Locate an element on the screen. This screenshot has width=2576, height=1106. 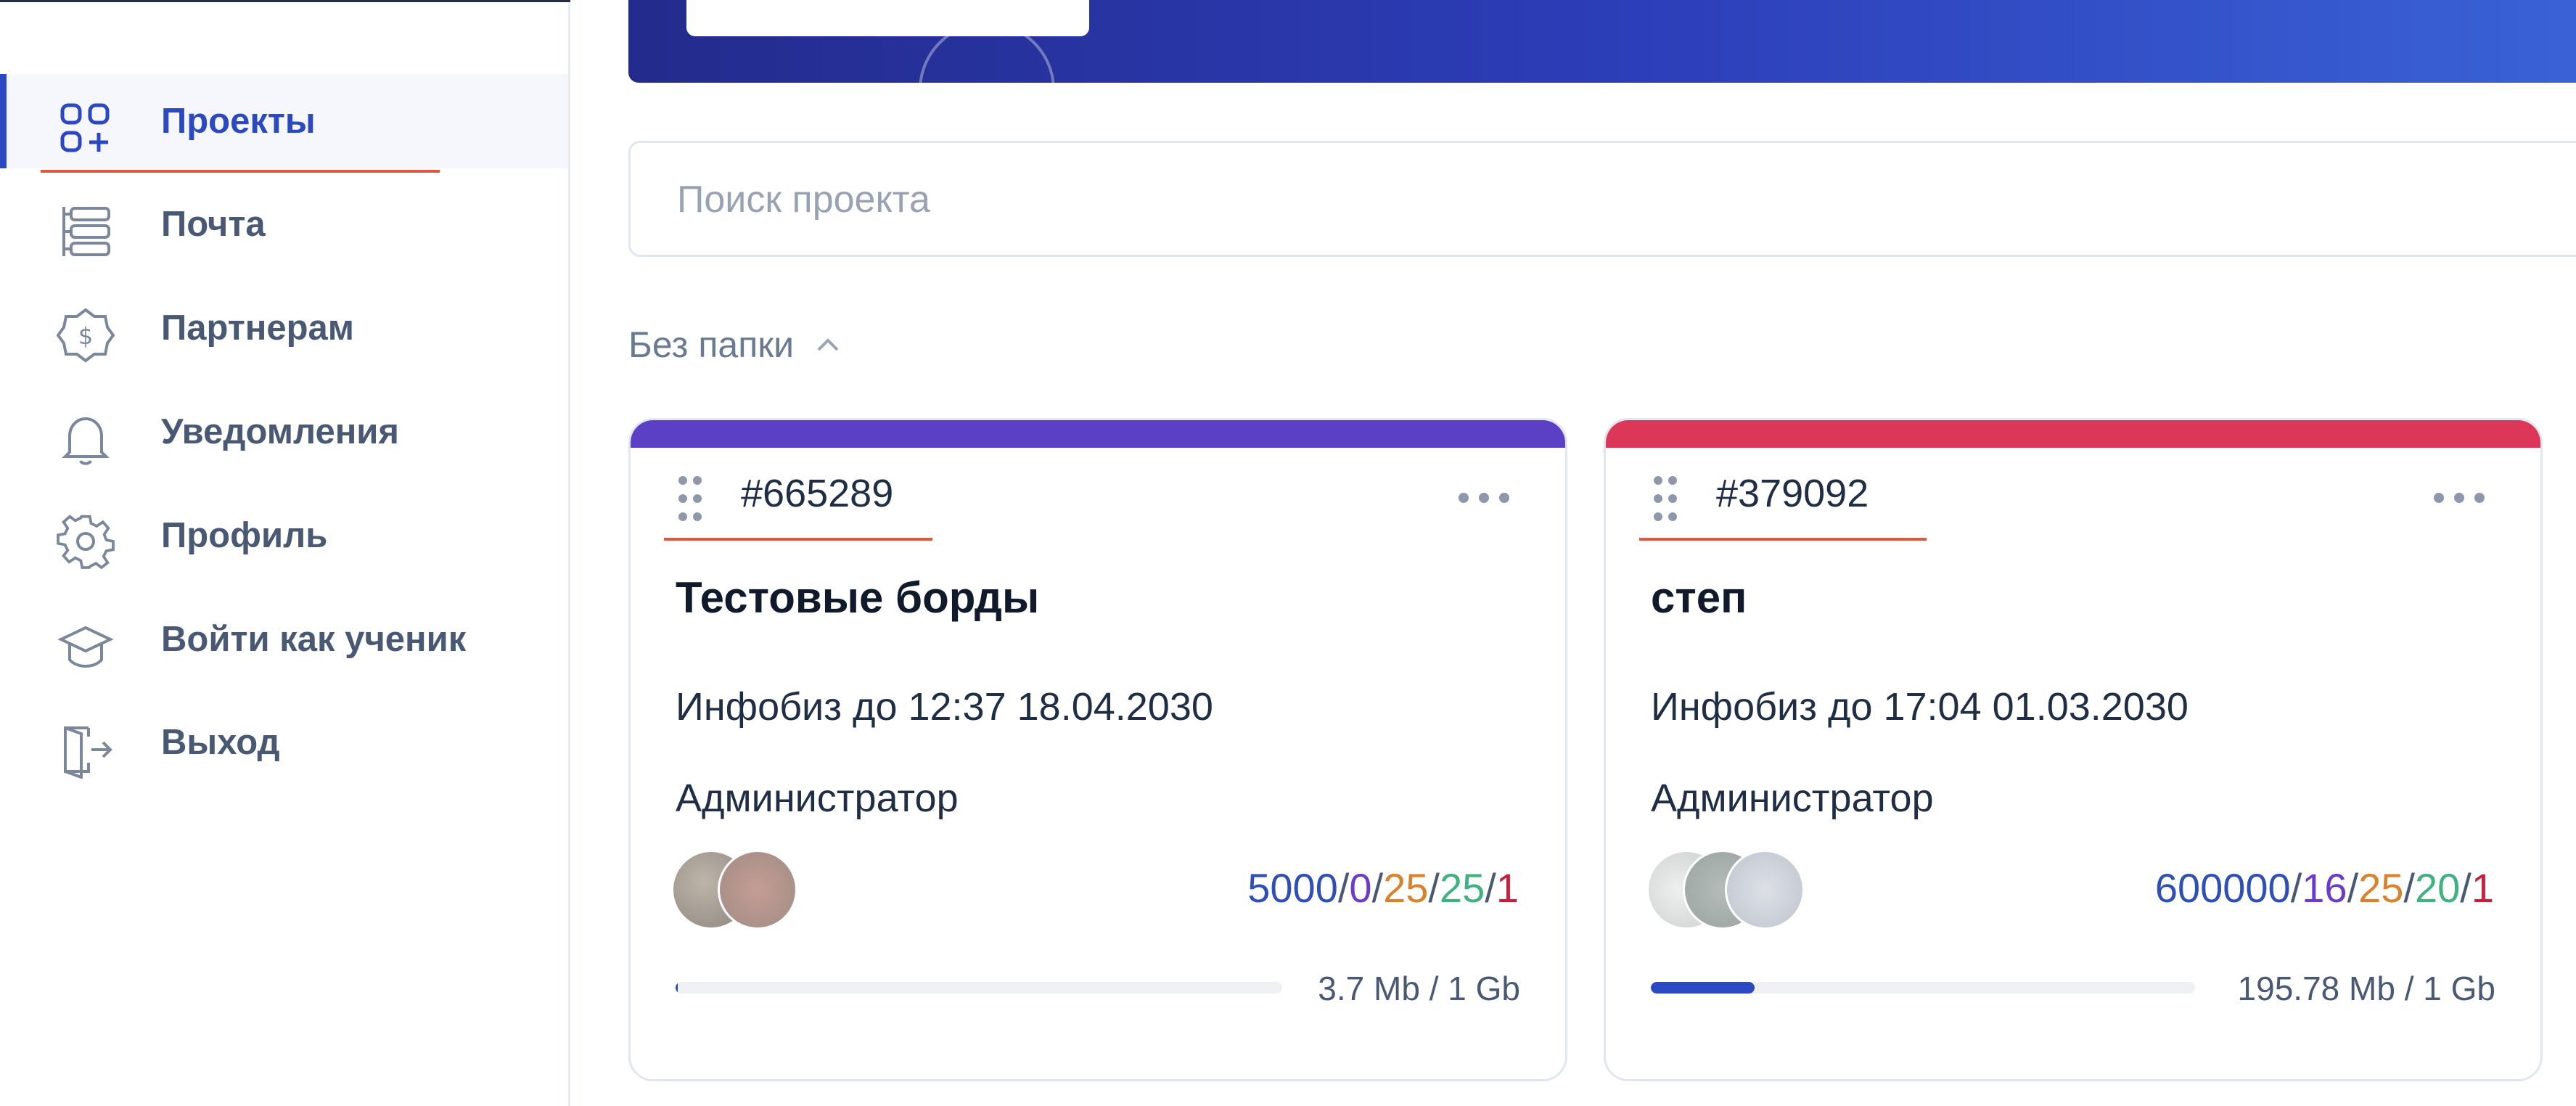
project-plan: Инфобиз до 12:37 18.04.2030 is located at coordinates (944, 707).